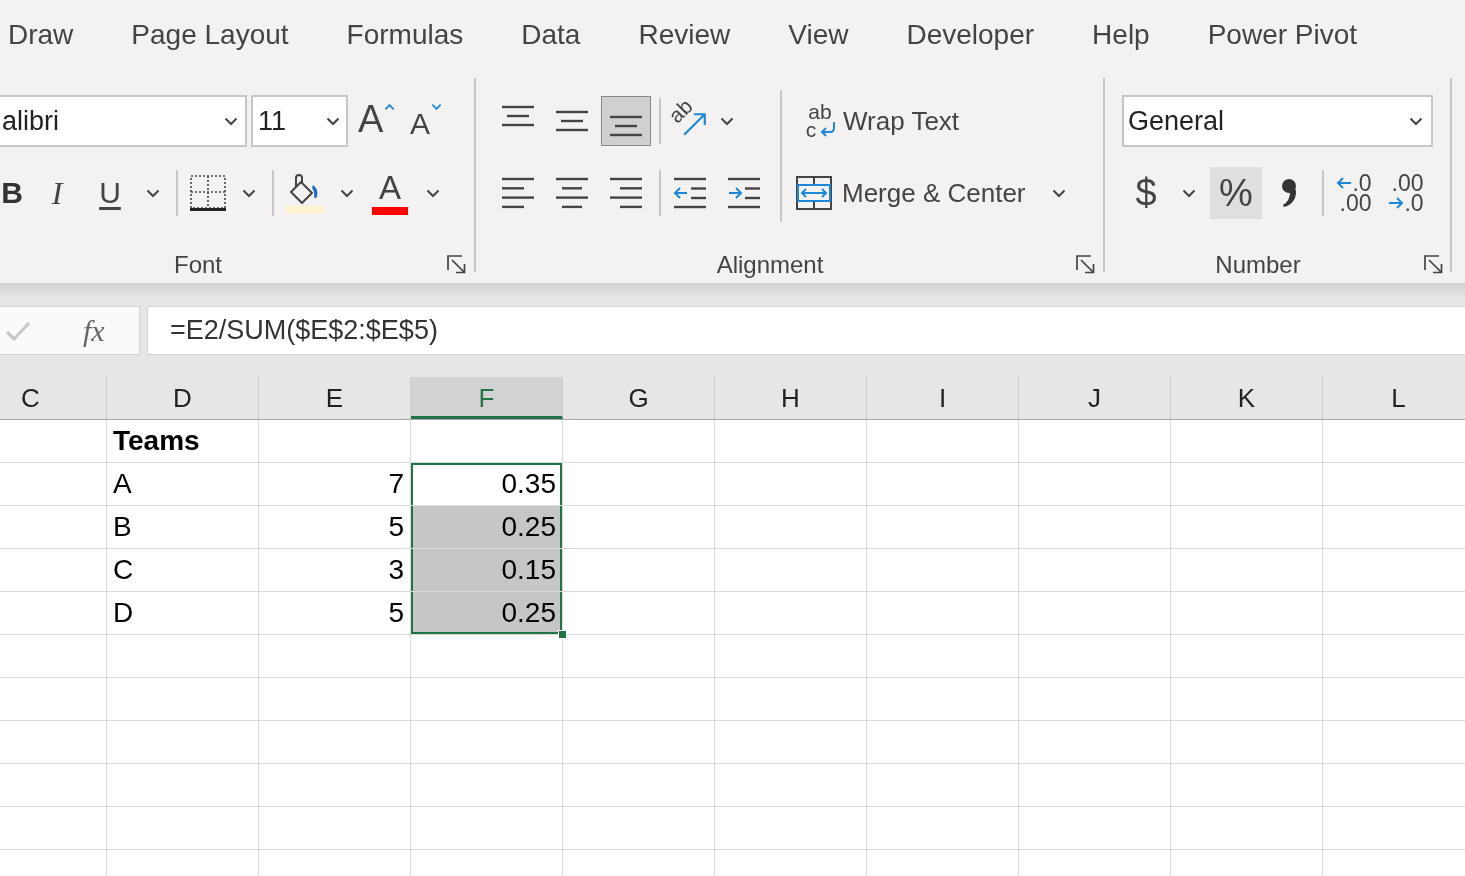  What do you see at coordinates (911, 193) in the screenshot?
I see `merge-center-button: Merge & Center` at bounding box center [911, 193].